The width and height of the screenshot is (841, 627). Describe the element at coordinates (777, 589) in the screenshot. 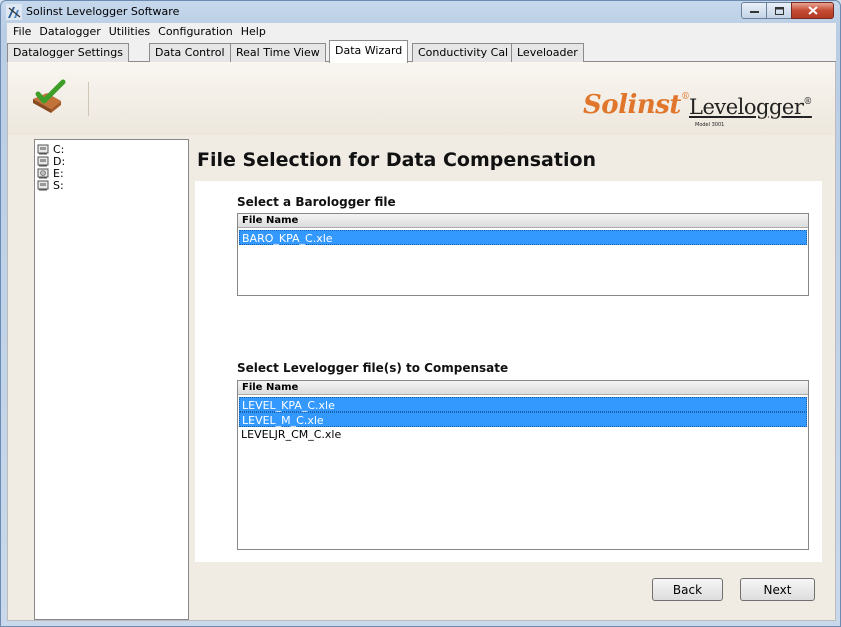

I see `next-button: Next` at that location.